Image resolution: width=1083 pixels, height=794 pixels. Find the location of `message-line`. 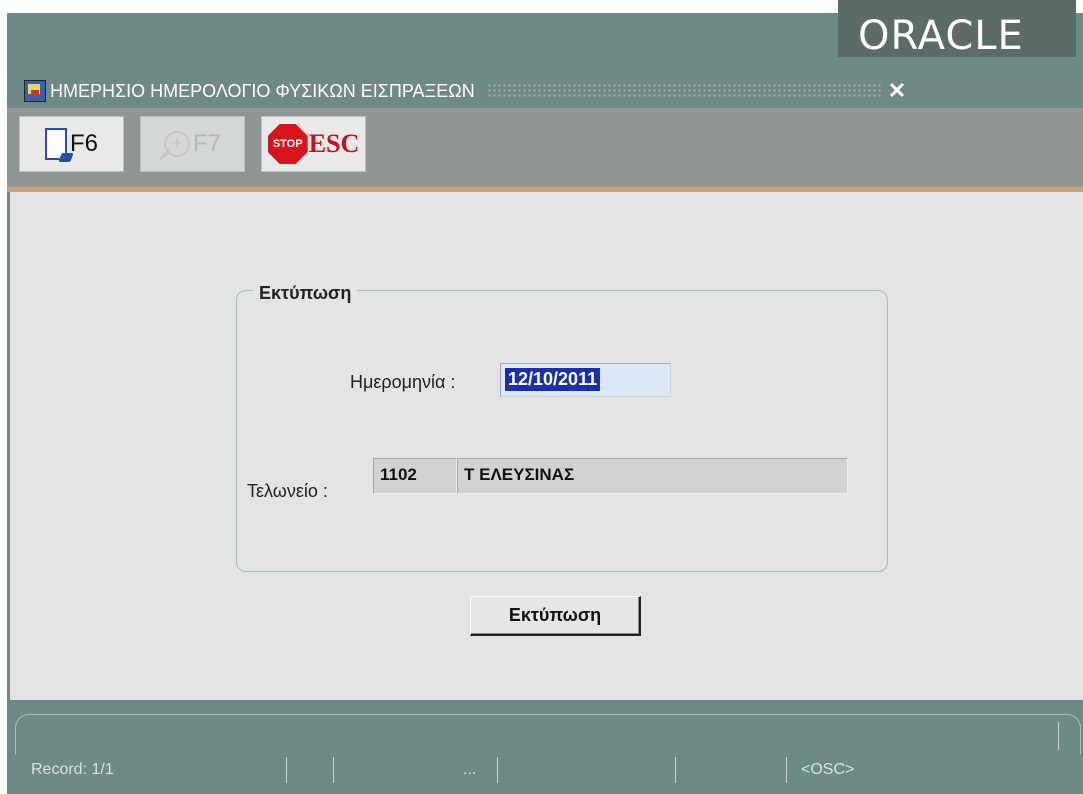

message-line is located at coordinates (548, 734).